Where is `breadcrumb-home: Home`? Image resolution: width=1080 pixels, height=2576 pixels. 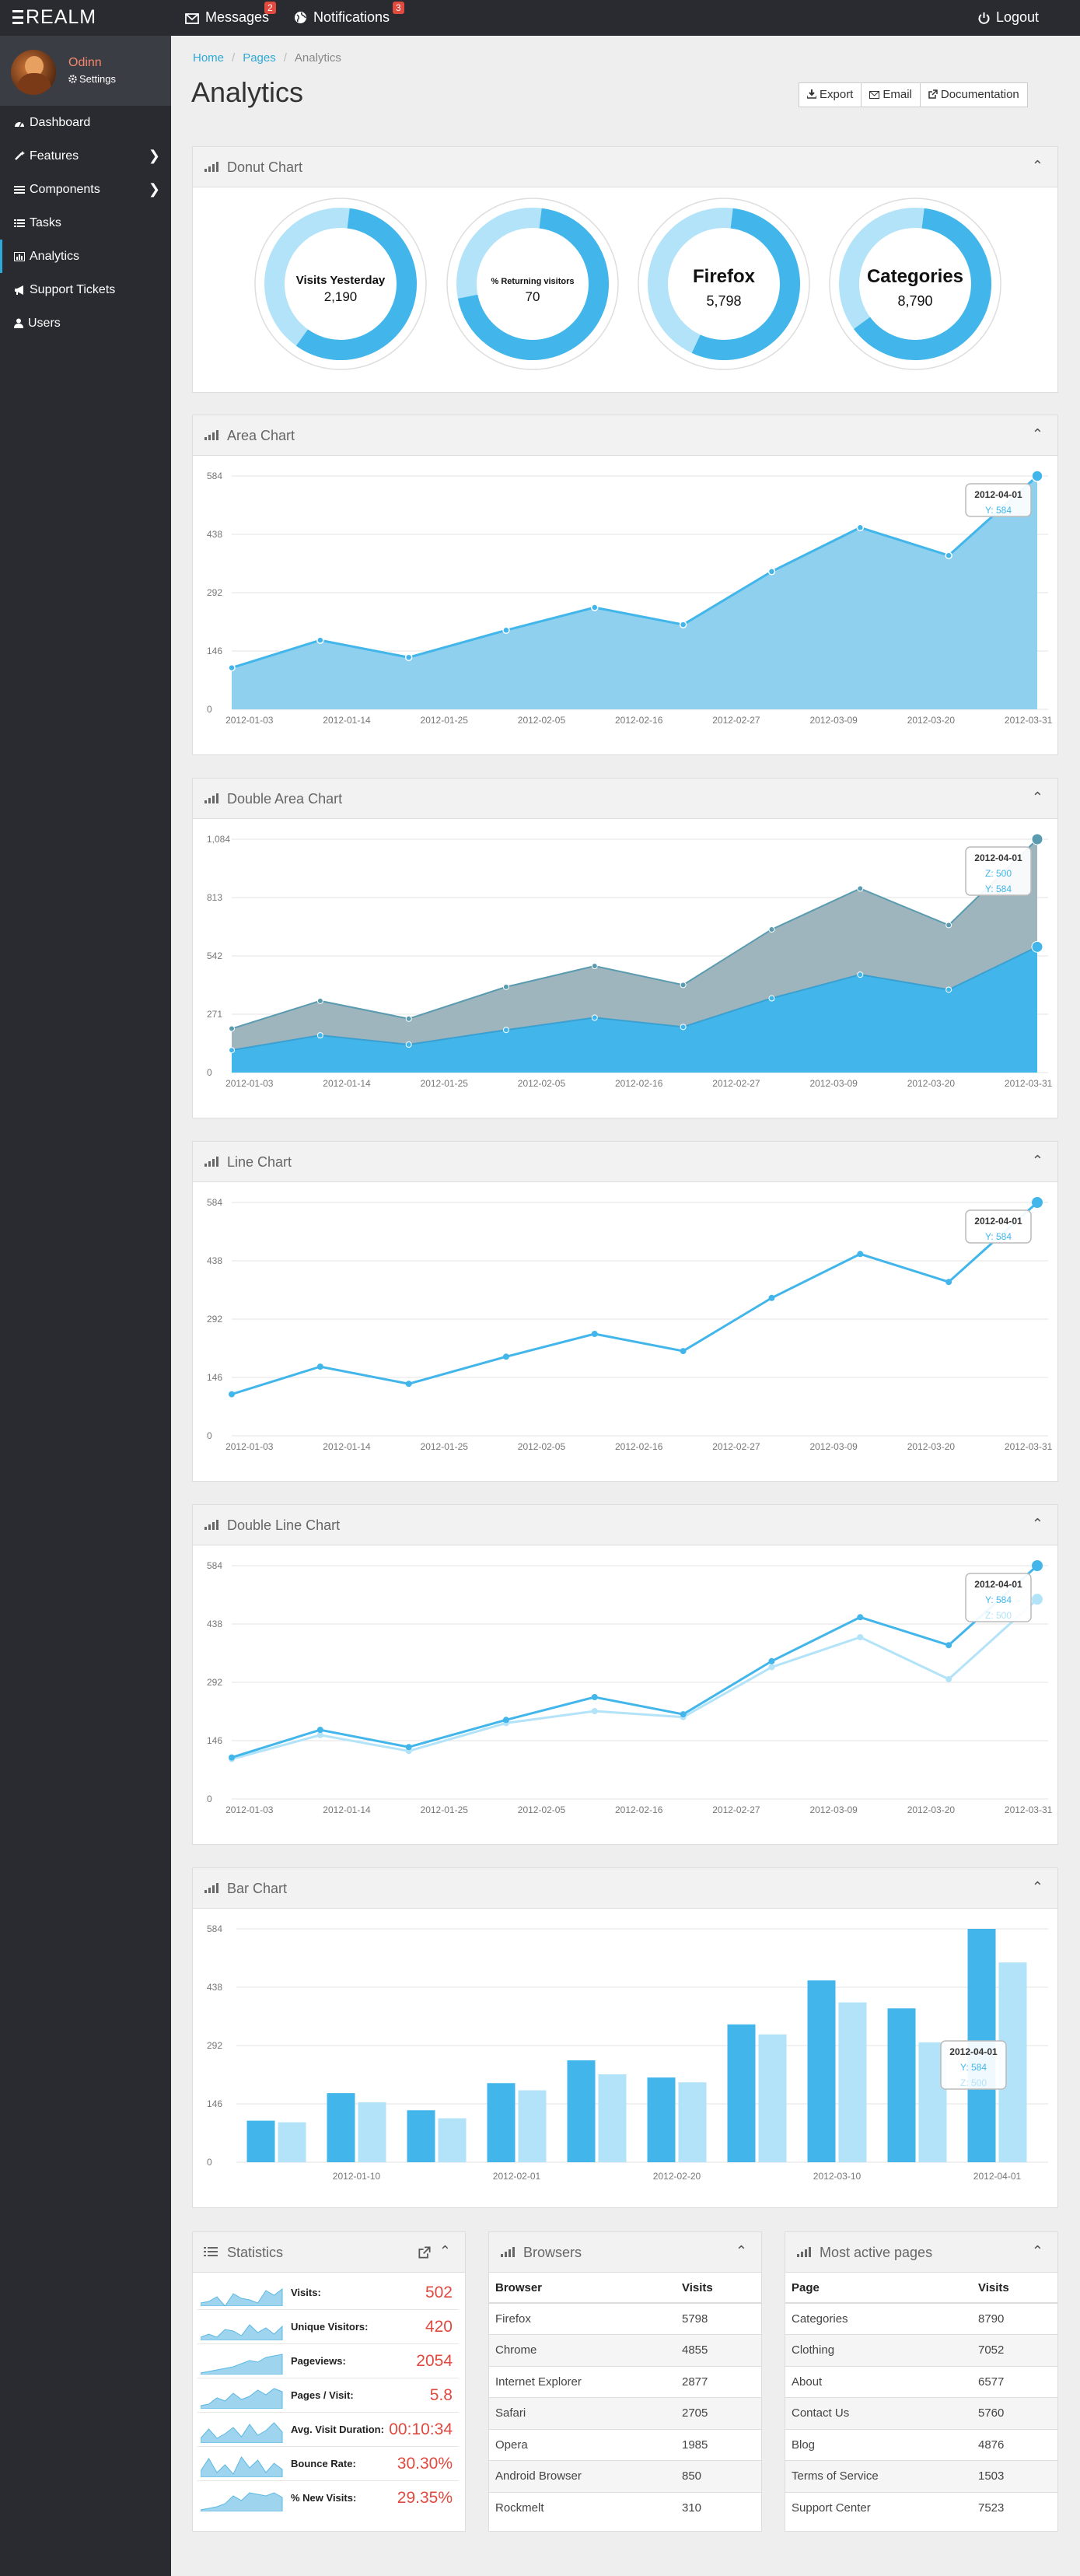
breadcrumb-home: Home is located at coordinates (209, 58).